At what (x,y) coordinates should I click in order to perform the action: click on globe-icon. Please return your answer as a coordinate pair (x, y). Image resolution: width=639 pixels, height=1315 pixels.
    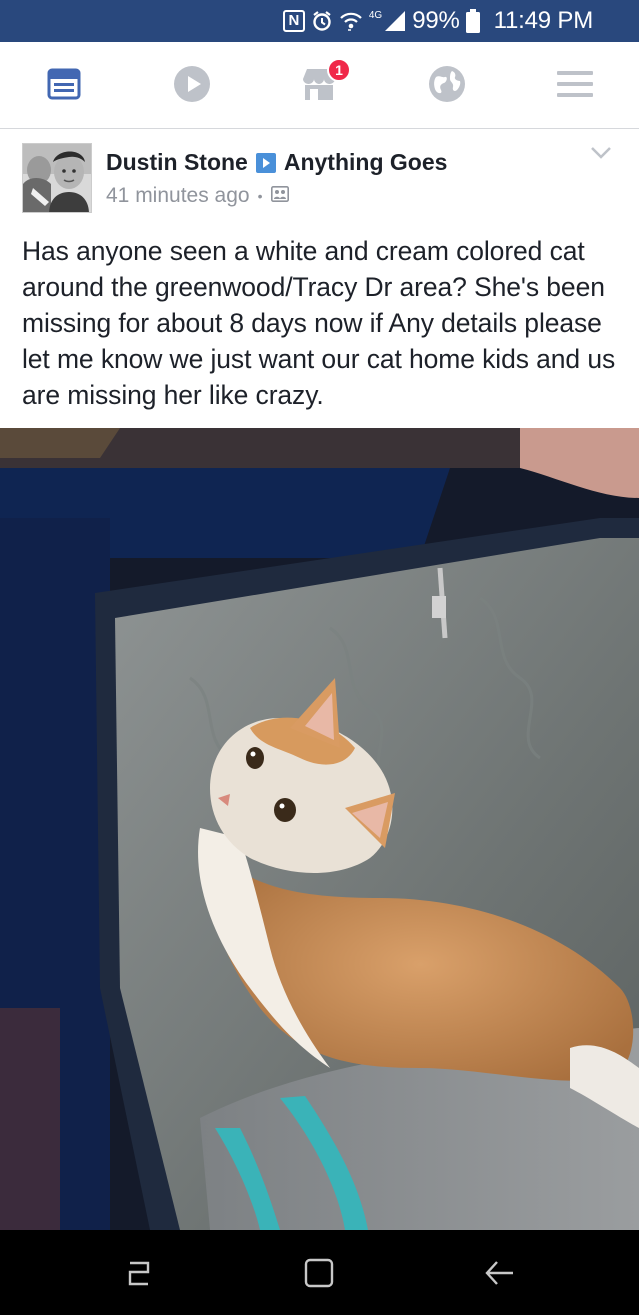
    Looking at the image, I should click on (447, 84).